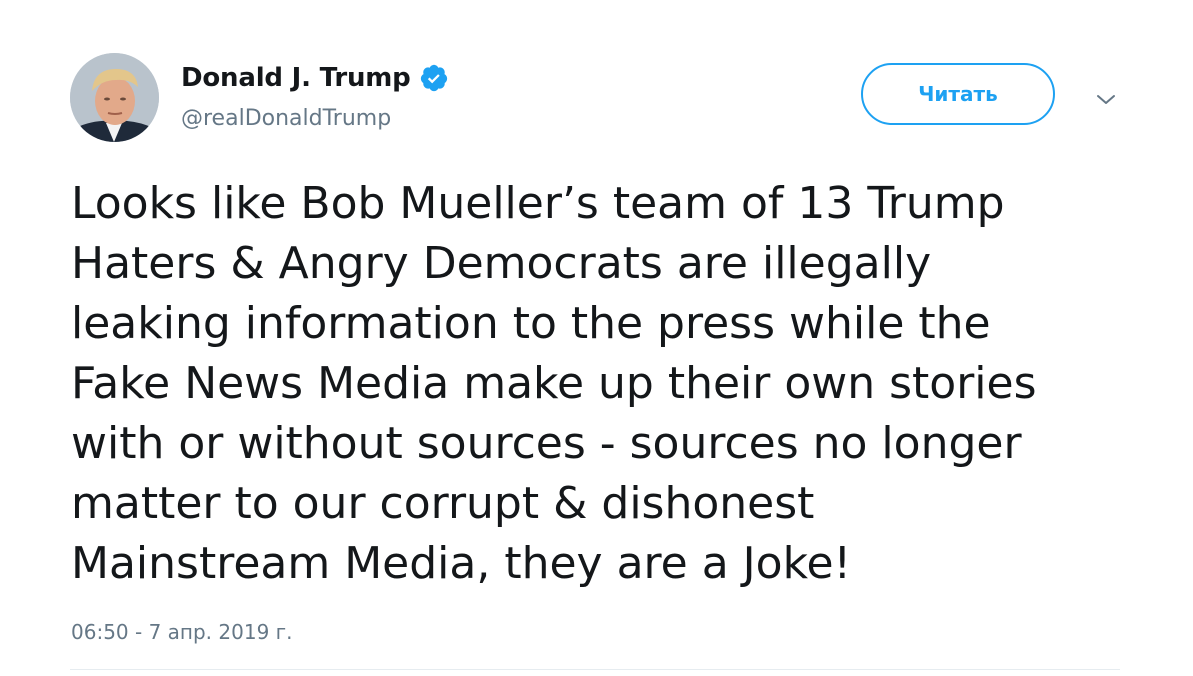 This screenshot has height=676, width=1193. I want to click on author-name-row: Donald J. Trump, so click(315, 78).